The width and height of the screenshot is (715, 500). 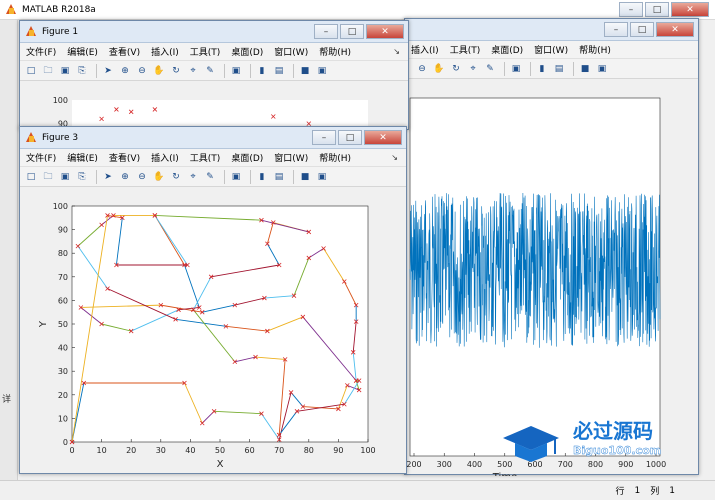 I want to click on y-tick-label: 10, so click(x=63, y=418).